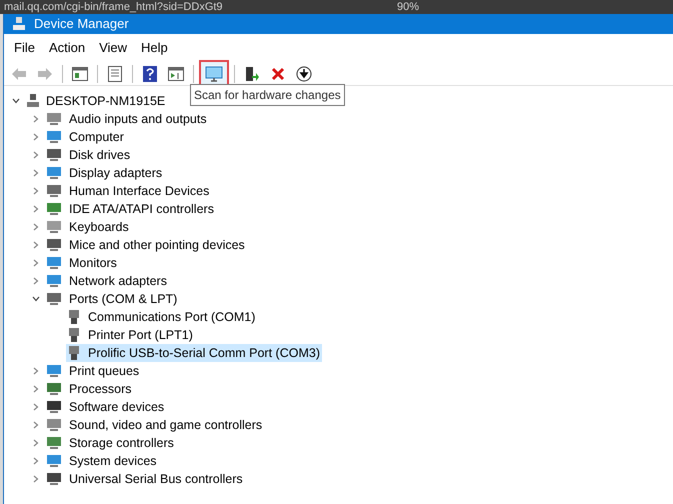 This screenshot has width=673, height=504. I want to click on monitor-icon, so click(214, 74).